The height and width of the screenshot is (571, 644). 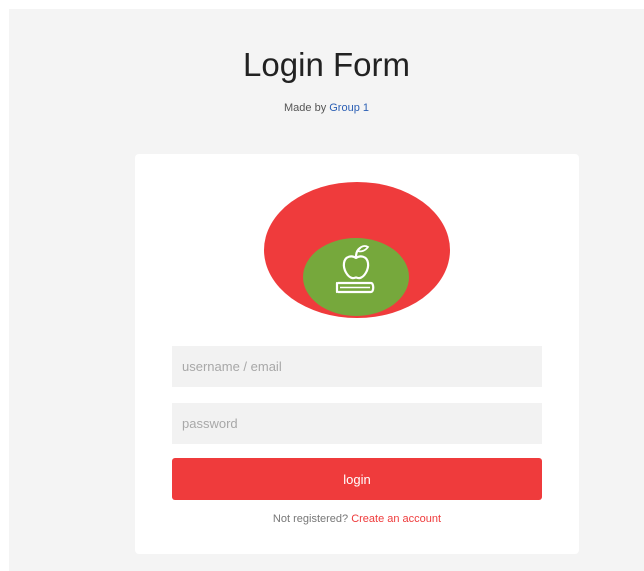 What do you see at coordinates (355, 269) in the screenshot?
I see `apple-on-book-icon` at bounding box center [355, 269].